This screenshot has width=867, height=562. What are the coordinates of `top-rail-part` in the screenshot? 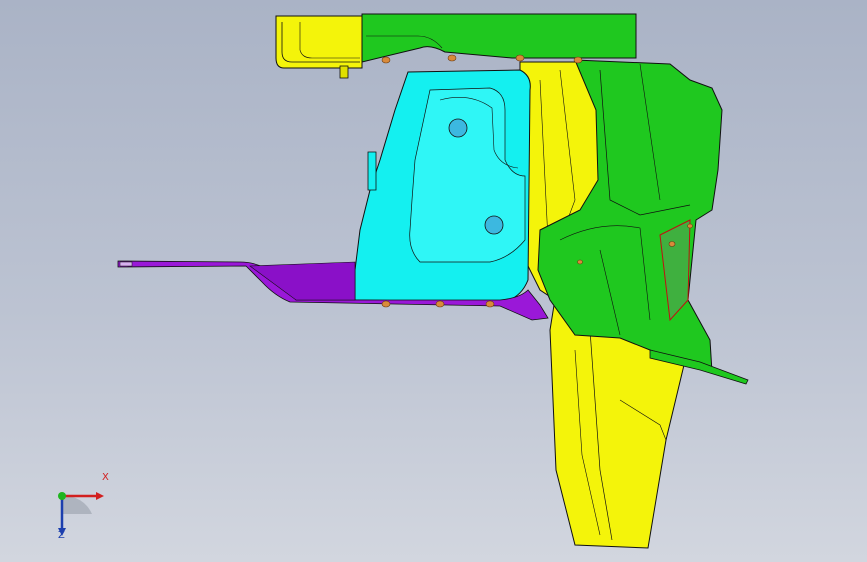 It's located at (499, 38).